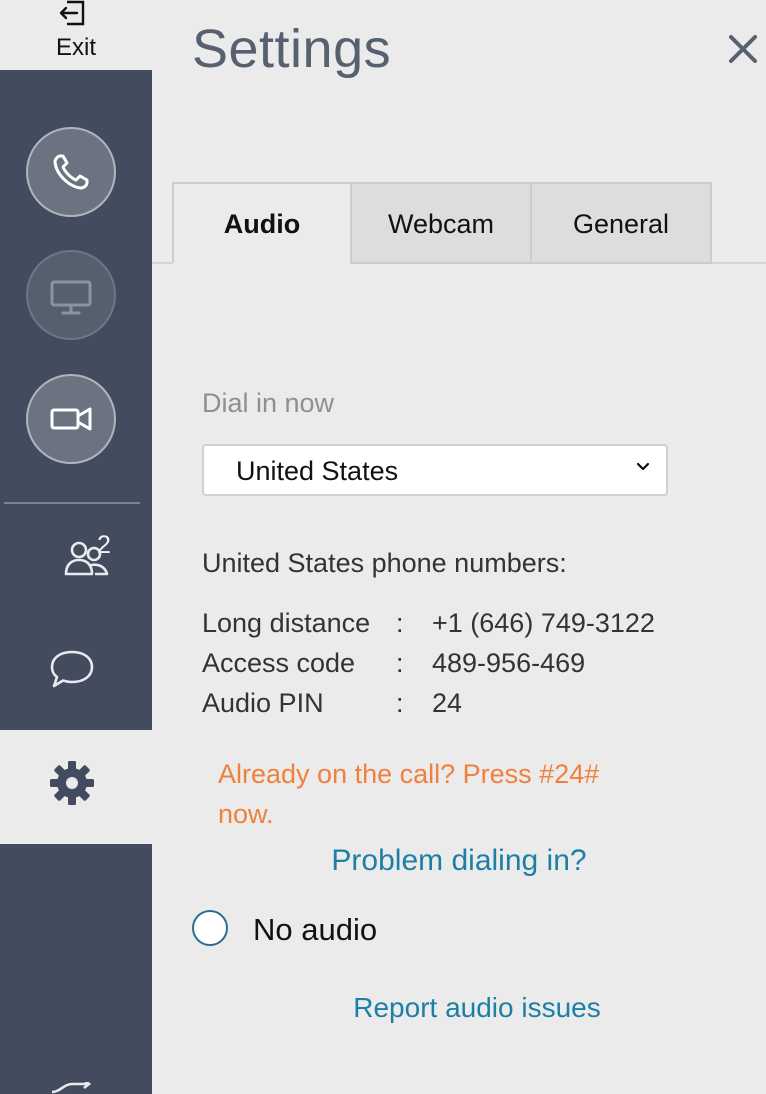 This screenshot has width=766, height=1094. Describe the element at coordinates (72, 783) in the screenshot. I see `gear-icon` at that location.